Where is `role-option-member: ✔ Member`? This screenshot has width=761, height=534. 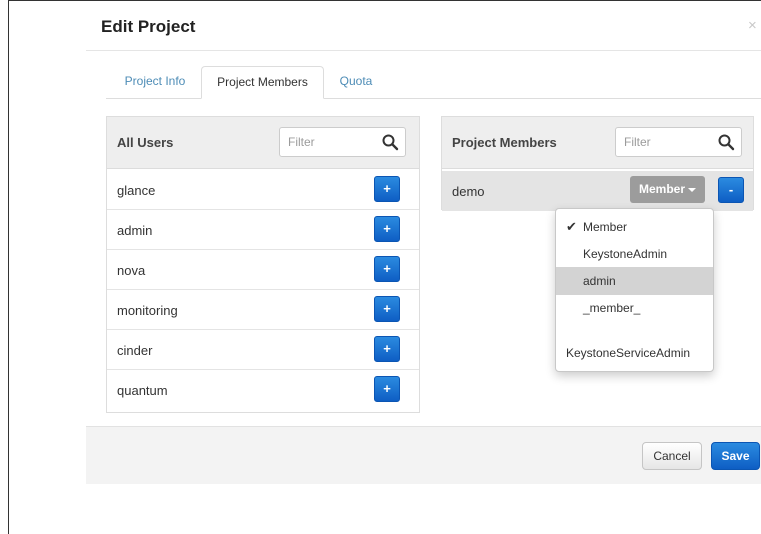 role-option-member: ✔ Member is located at coordinates (634, 227).